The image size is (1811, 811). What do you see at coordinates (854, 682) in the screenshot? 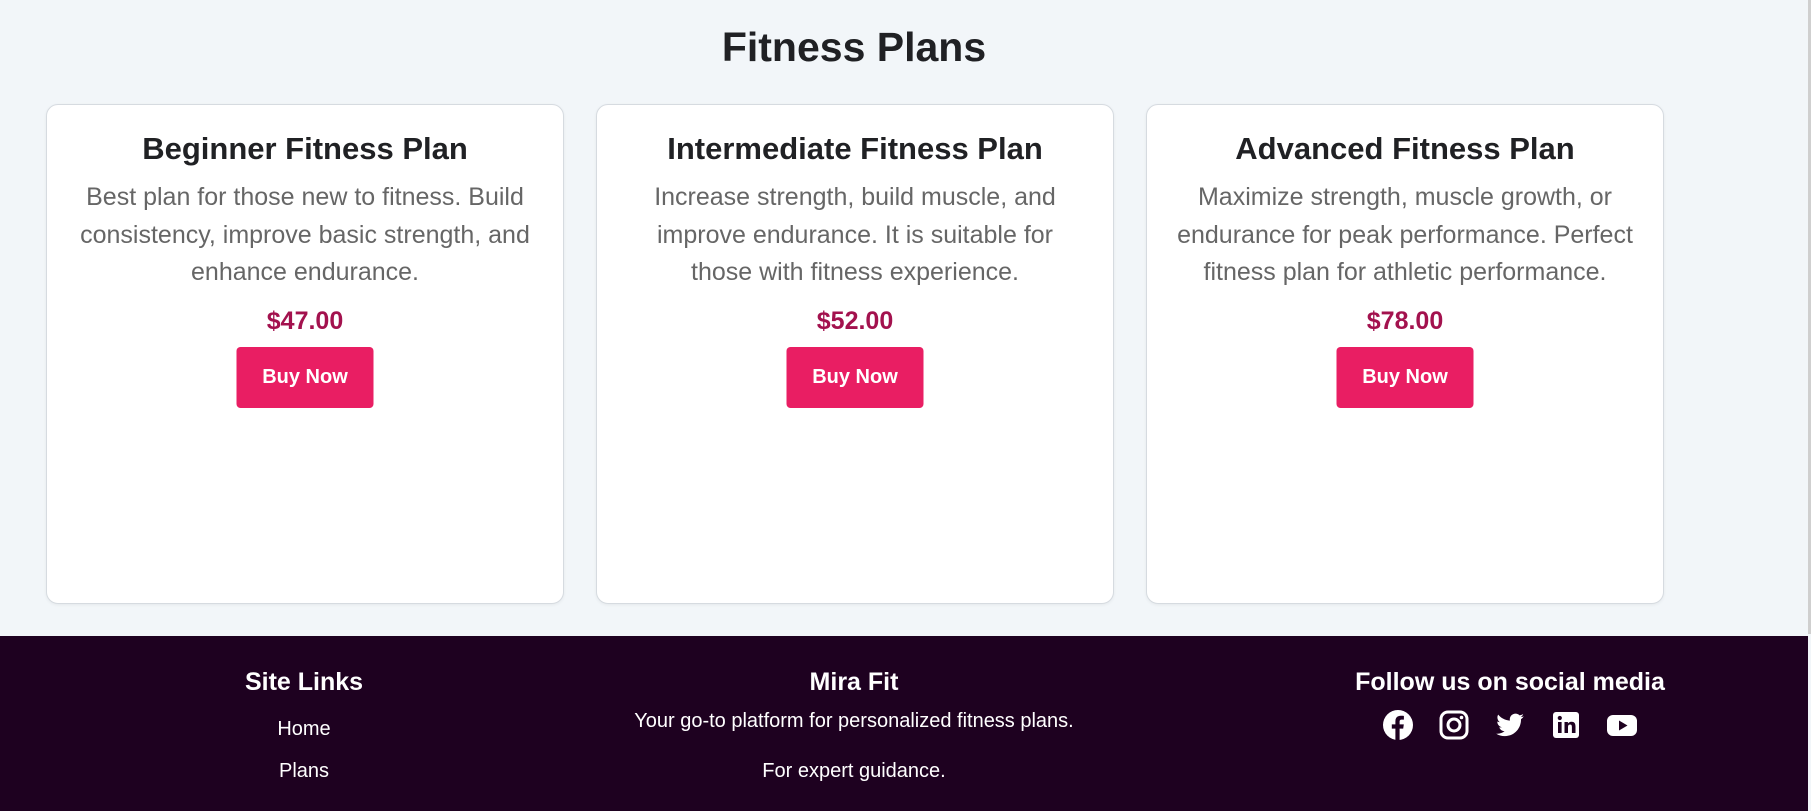
I see `brand-name: Mira Fit` at bounding box center [854, 682].